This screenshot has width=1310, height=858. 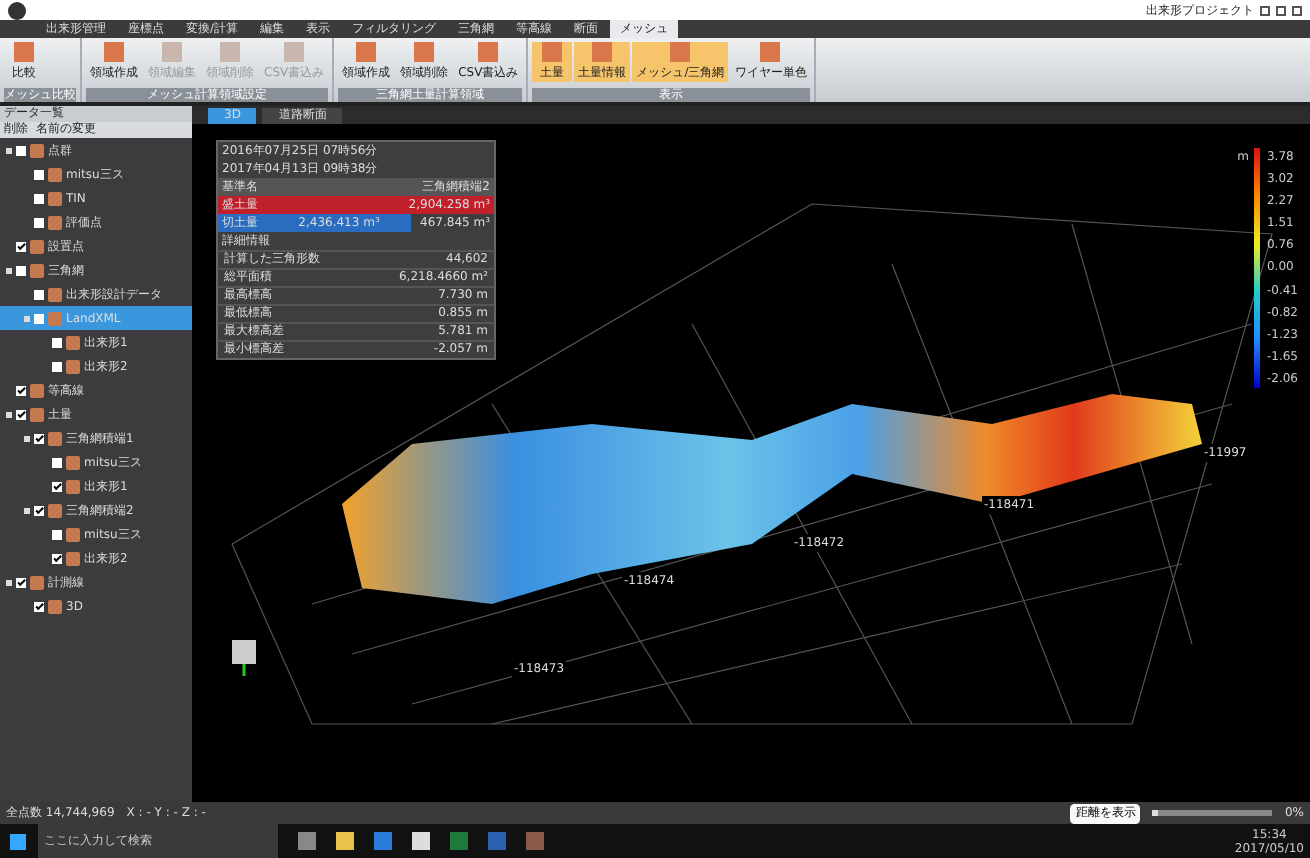 What do you see at coordinates (17, 10) in the screenshot?
I see `app-logo-icon` at bounding box center [17, 10].